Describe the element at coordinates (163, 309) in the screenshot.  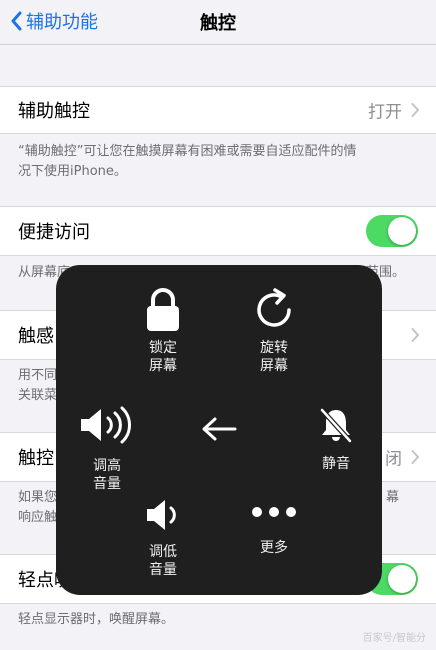
I see `lock-icon` at that location.